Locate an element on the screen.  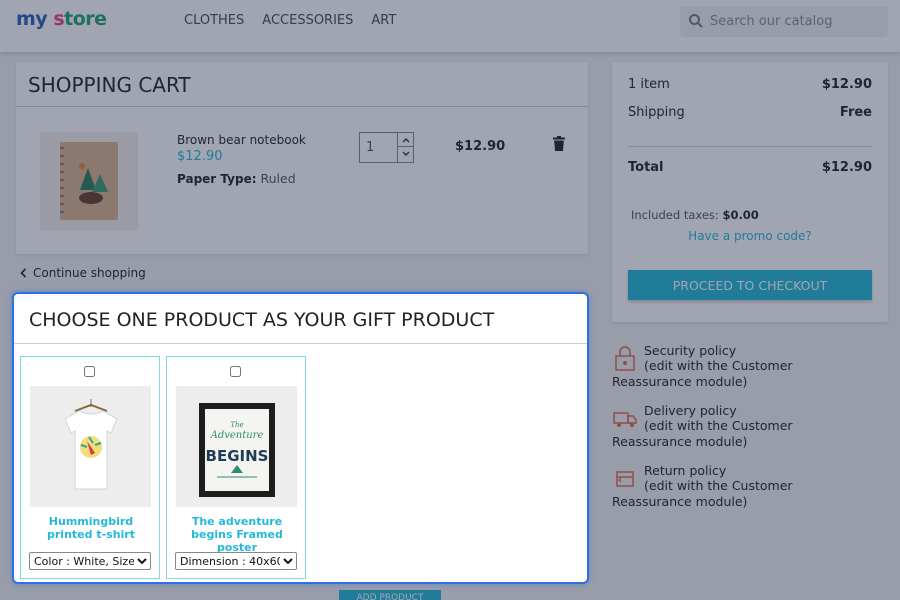
gift-name: The adventure begins Framed poster is located at coordinates (237, 534).